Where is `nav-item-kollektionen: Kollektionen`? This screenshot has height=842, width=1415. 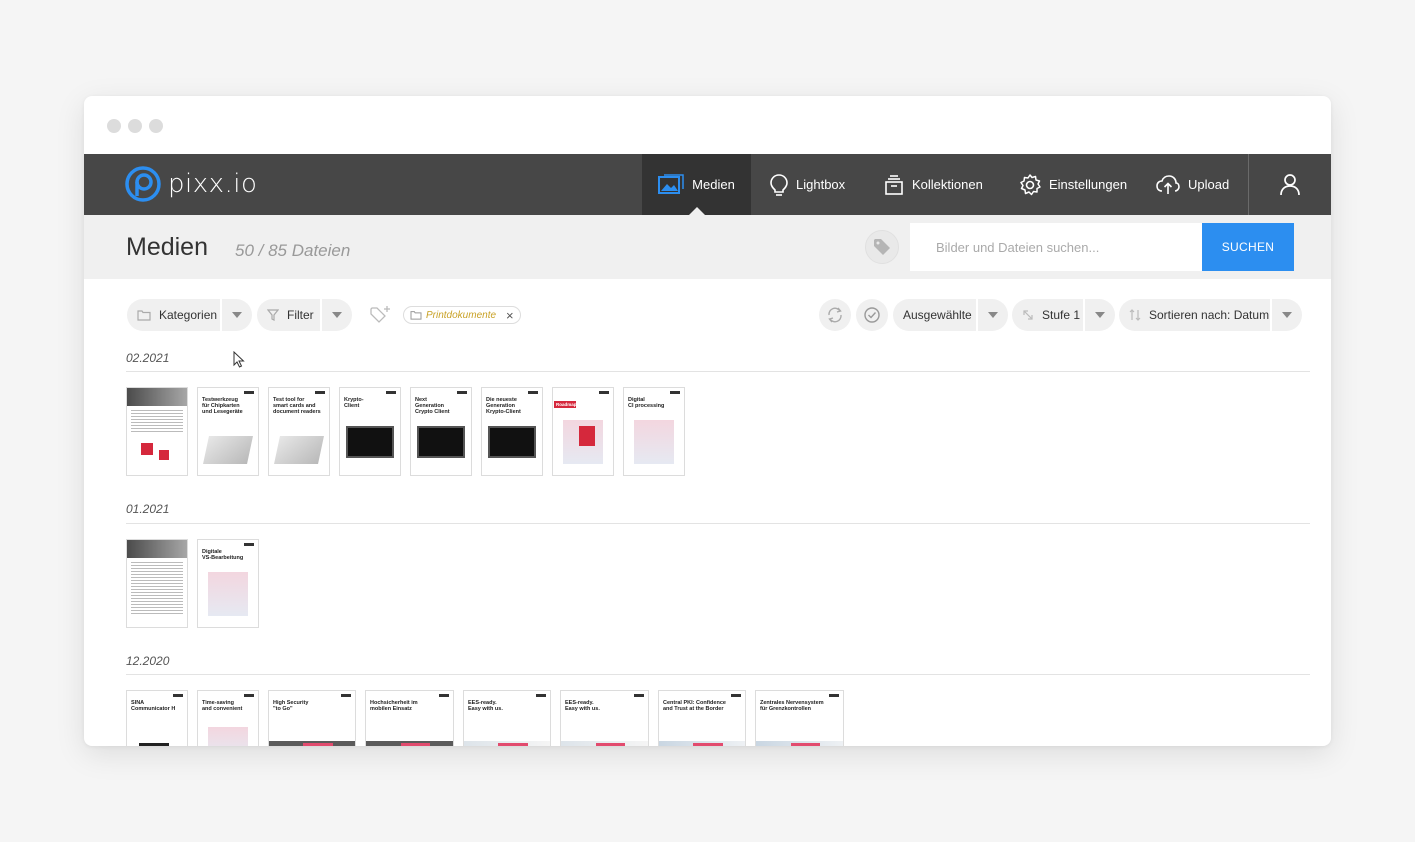 nav-item-kollektionen: Kollektionen is located at coordinates (933, 184).